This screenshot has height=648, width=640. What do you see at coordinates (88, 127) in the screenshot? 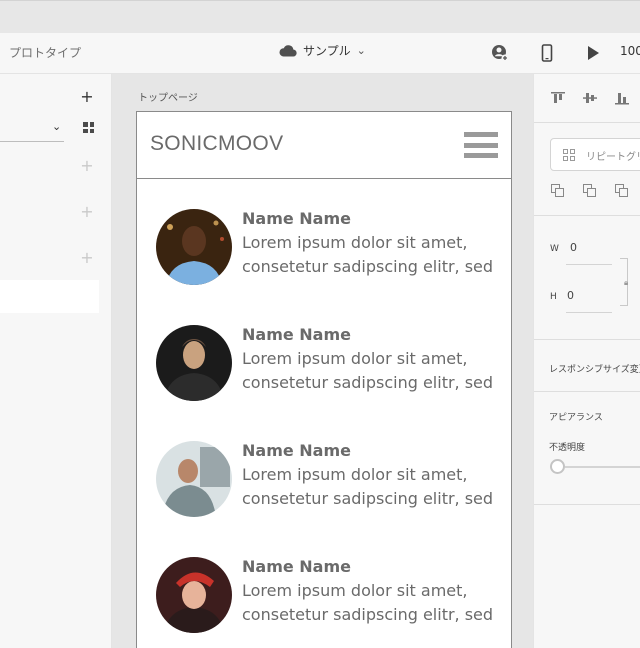
I see `grid-view-icon` at bounding box center [88, 127].